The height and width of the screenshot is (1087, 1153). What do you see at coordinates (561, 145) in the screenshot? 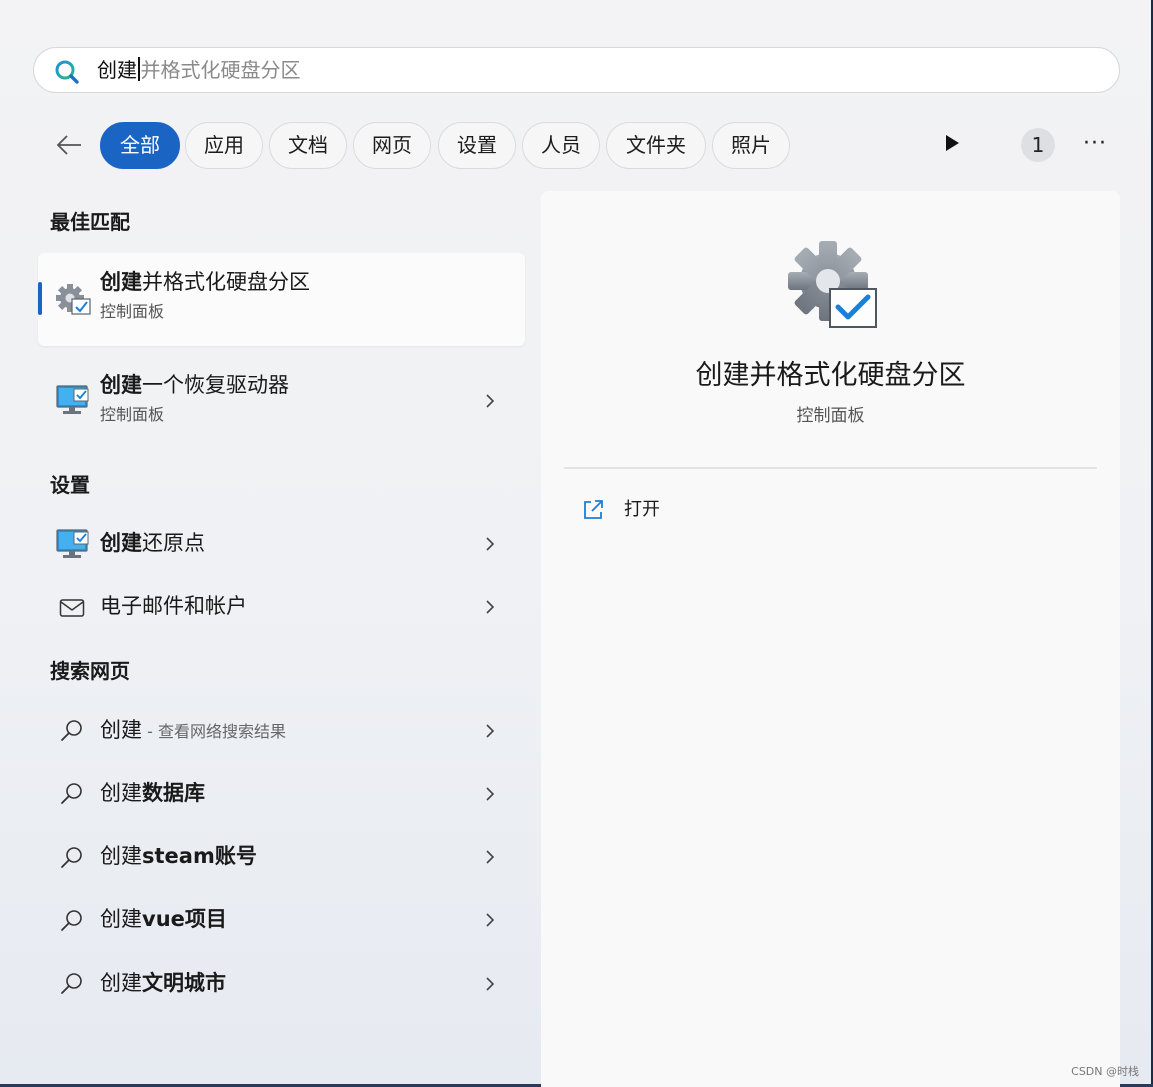
I see `filter-tab-people: 人员` at bounding box center [561, 145].